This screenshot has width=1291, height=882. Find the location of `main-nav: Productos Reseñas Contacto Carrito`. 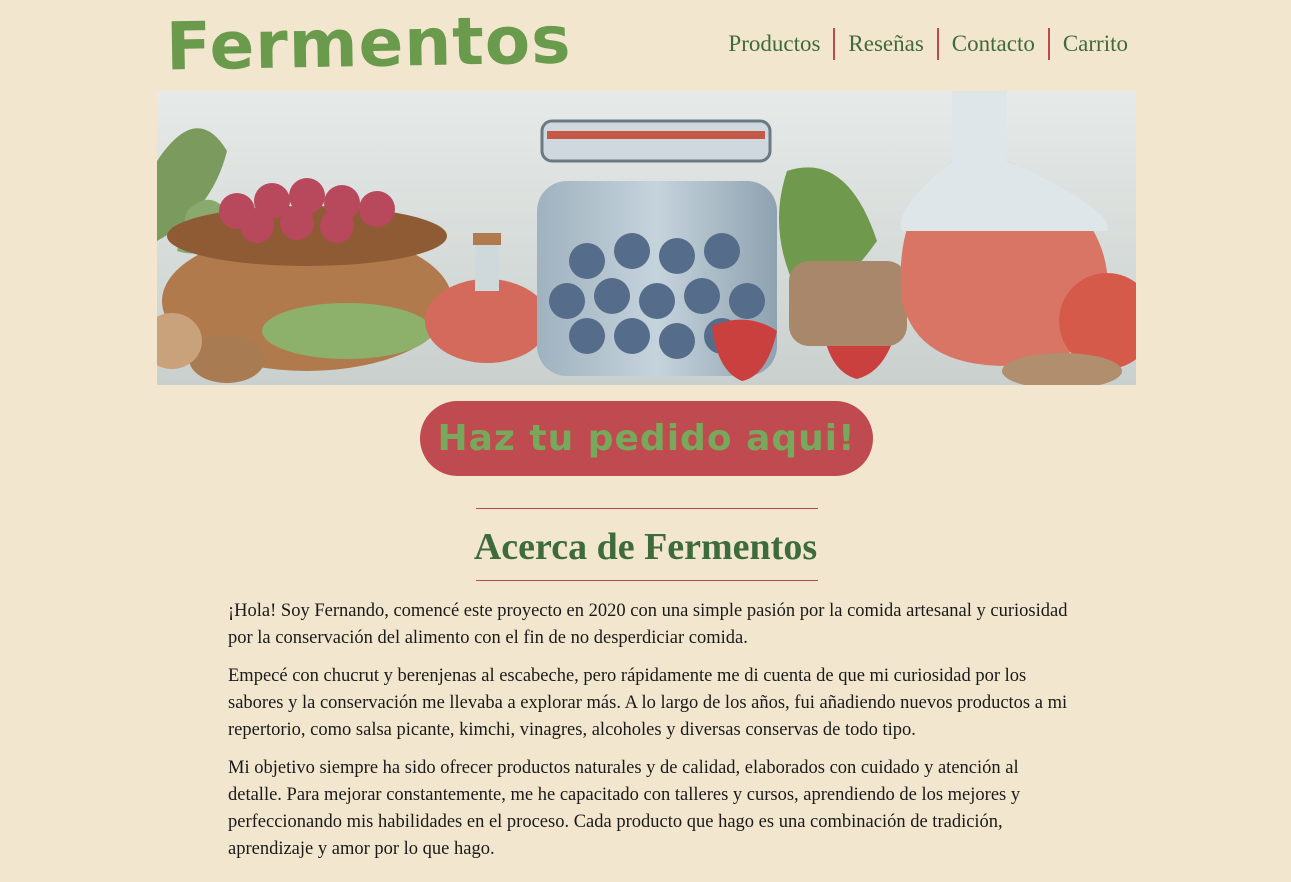

main-nav: Productos Reseñas Contacto Carrito is located at coordinates (925, 44).